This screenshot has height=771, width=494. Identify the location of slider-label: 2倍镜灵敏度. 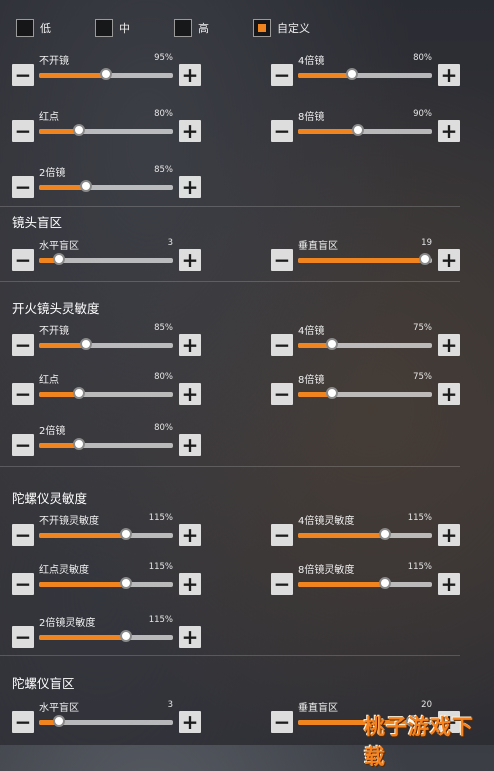
(67, 623).